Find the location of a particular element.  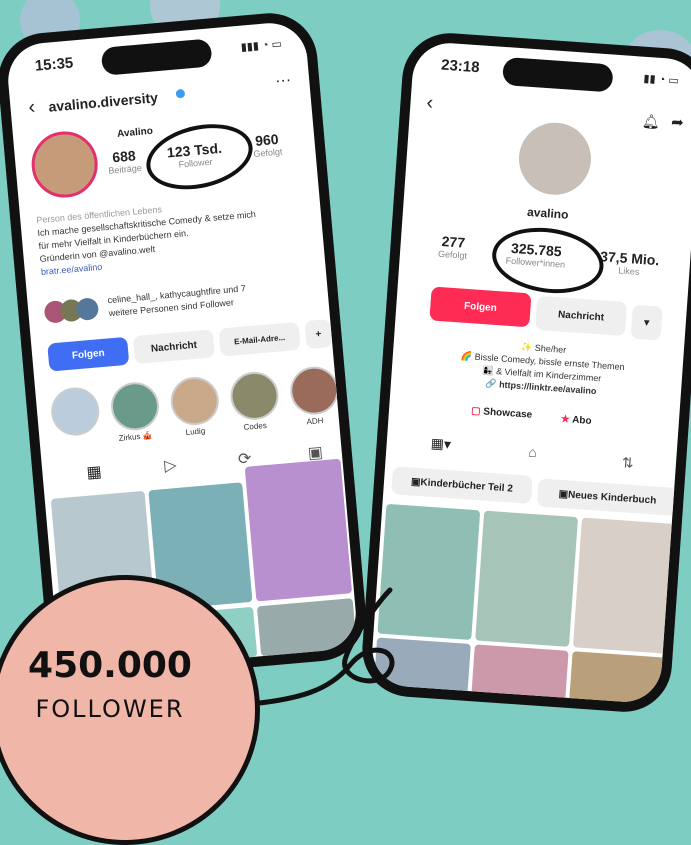

story-label: Ludig is located at coordinates (195, 431).